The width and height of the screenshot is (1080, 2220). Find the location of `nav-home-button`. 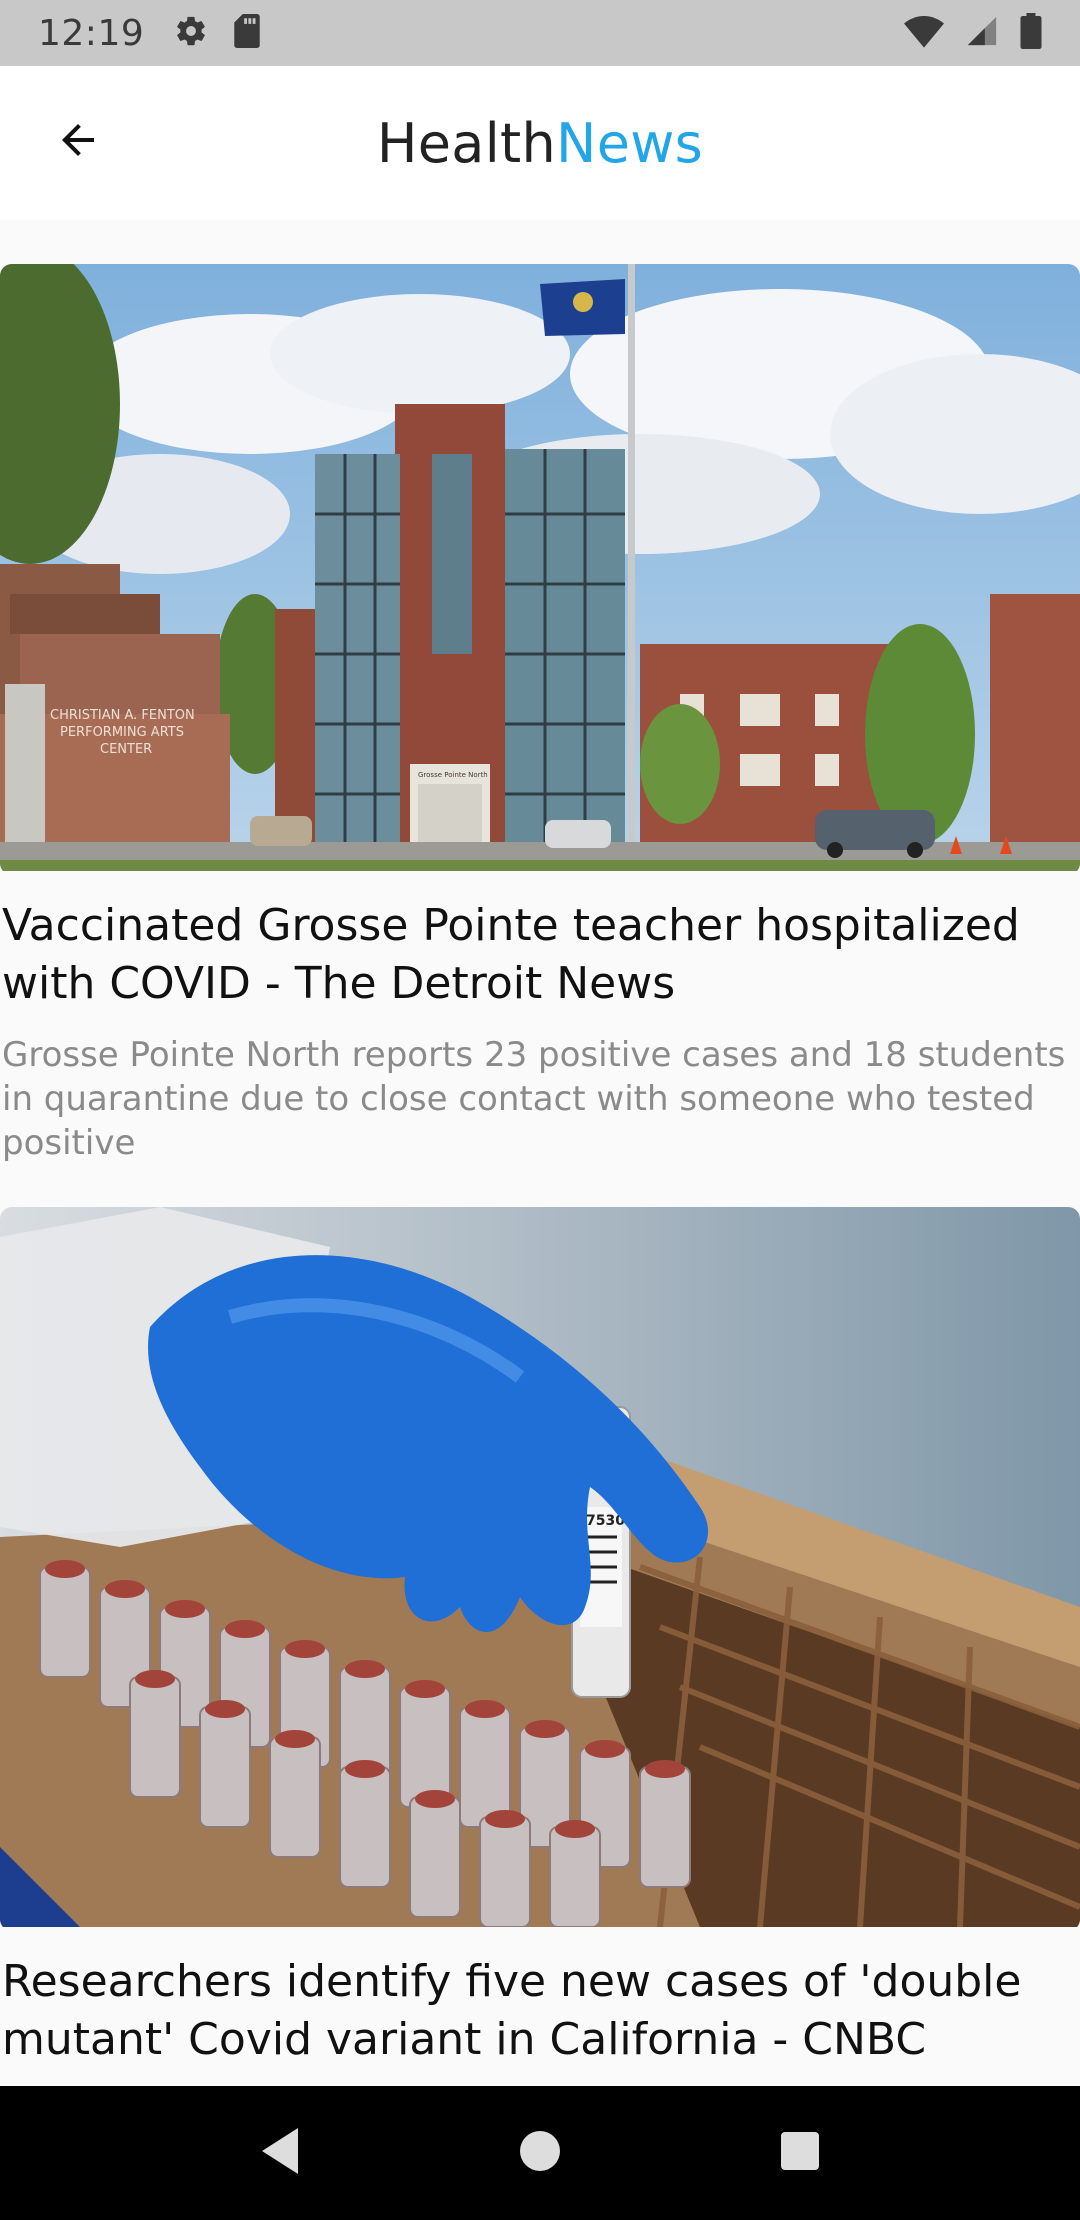

nav-home-button is located at coordinates (540, 2153).